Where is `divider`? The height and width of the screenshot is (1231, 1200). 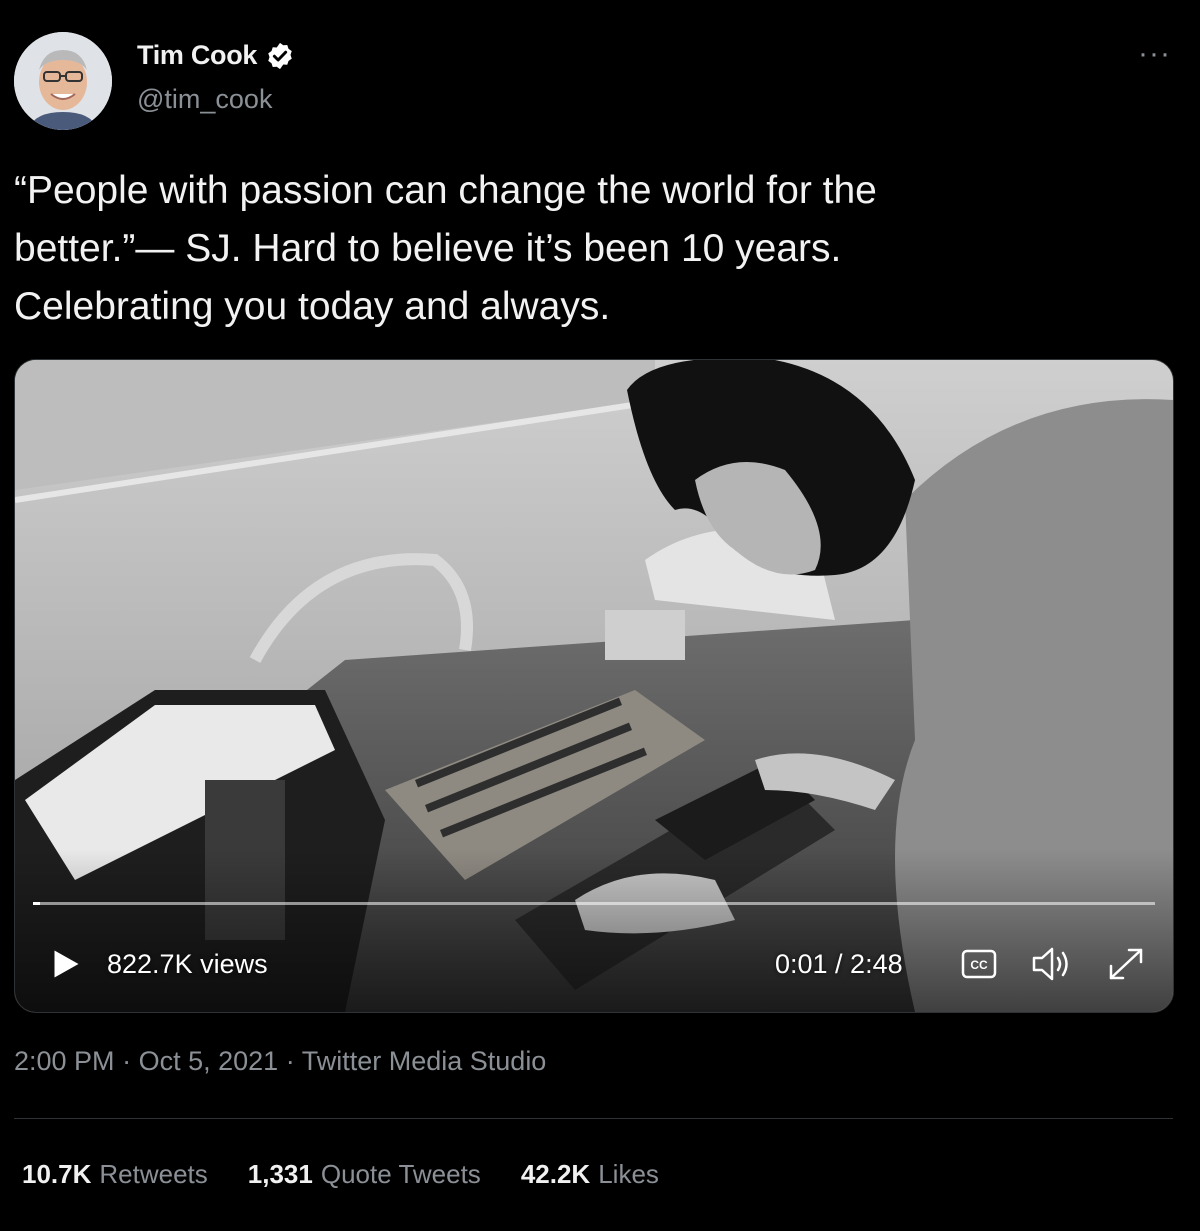 divider is located at coordinates (593, 1118).